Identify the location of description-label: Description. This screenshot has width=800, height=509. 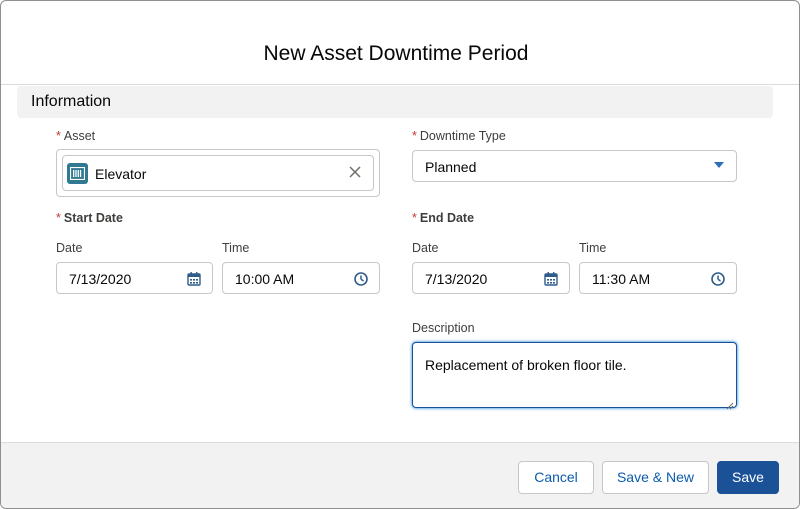
(443, 328).